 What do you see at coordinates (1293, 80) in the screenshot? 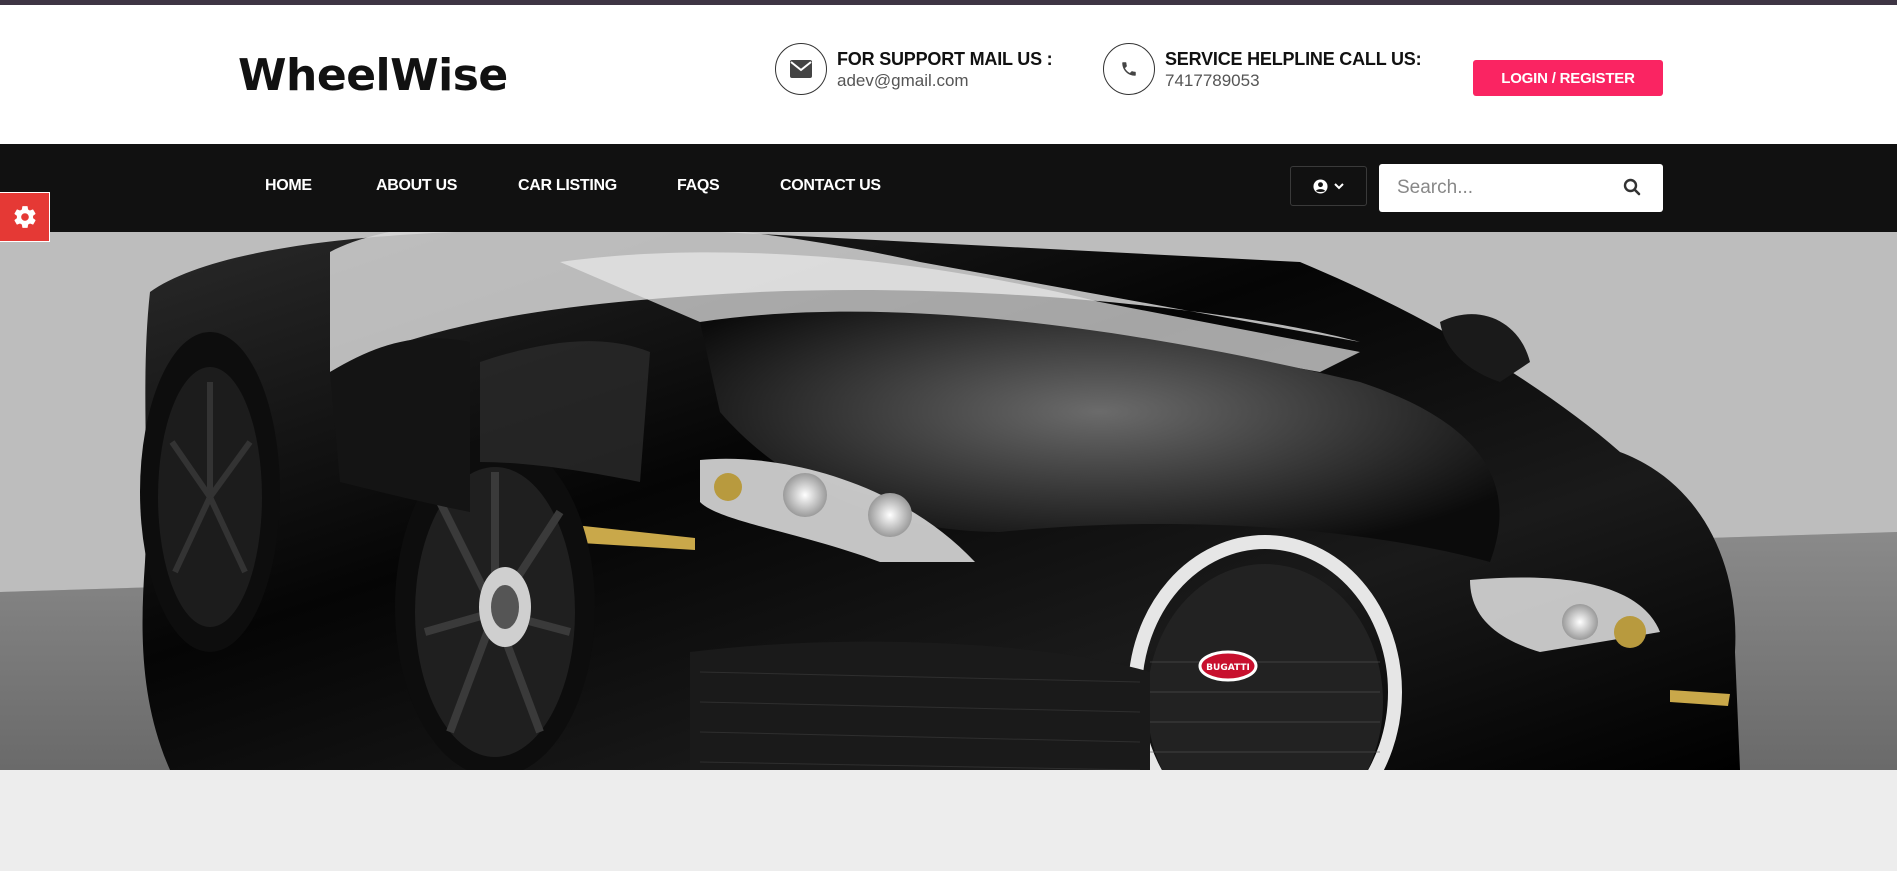
I see `helpline-value: 7417789053` at bounding box center [1293, 80].